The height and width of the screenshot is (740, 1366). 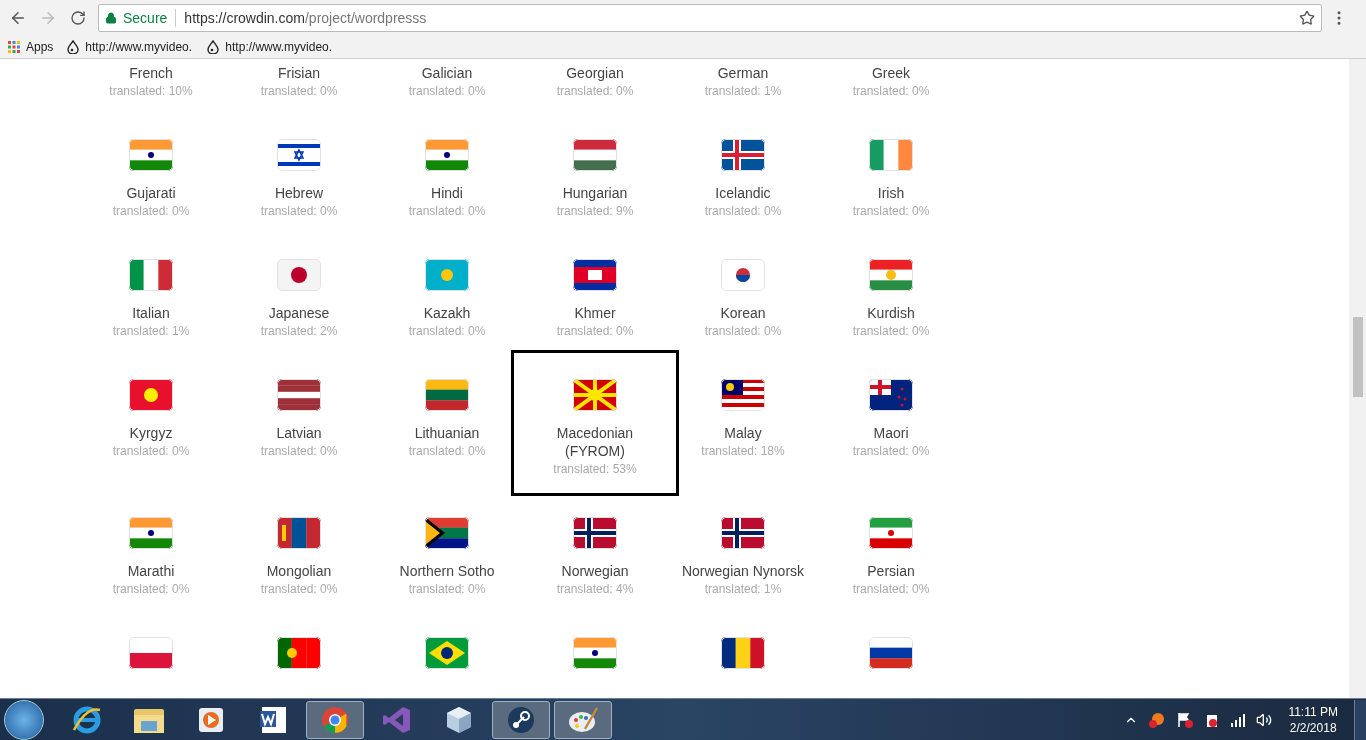 What do you see at coordinates (151, 73) in the screenshot?
I see `language-name: French` at bounding box center [151, 73].